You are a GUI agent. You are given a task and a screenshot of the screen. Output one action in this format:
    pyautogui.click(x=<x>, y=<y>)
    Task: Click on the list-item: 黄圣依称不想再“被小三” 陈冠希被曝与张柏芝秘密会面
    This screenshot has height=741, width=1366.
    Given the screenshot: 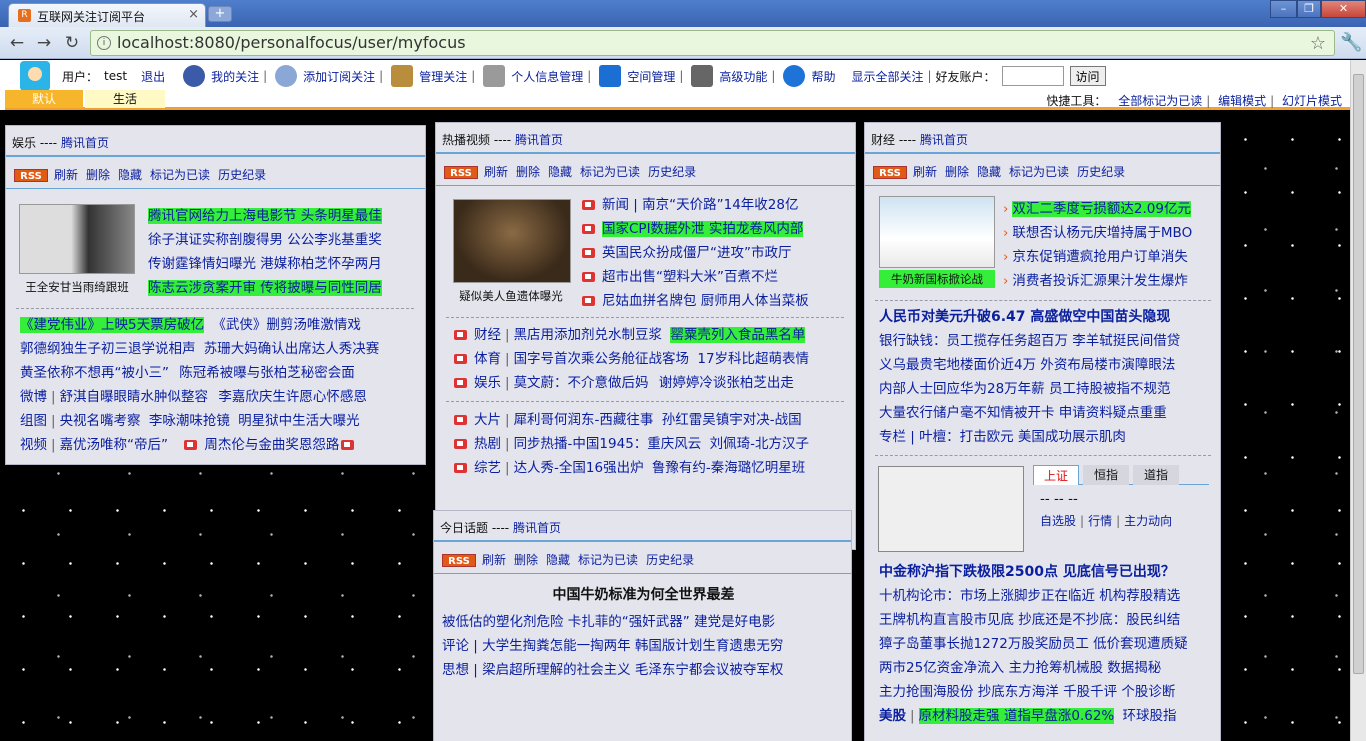 What is the action you would take?
    pyautogui.click(x=187, y=373)
    